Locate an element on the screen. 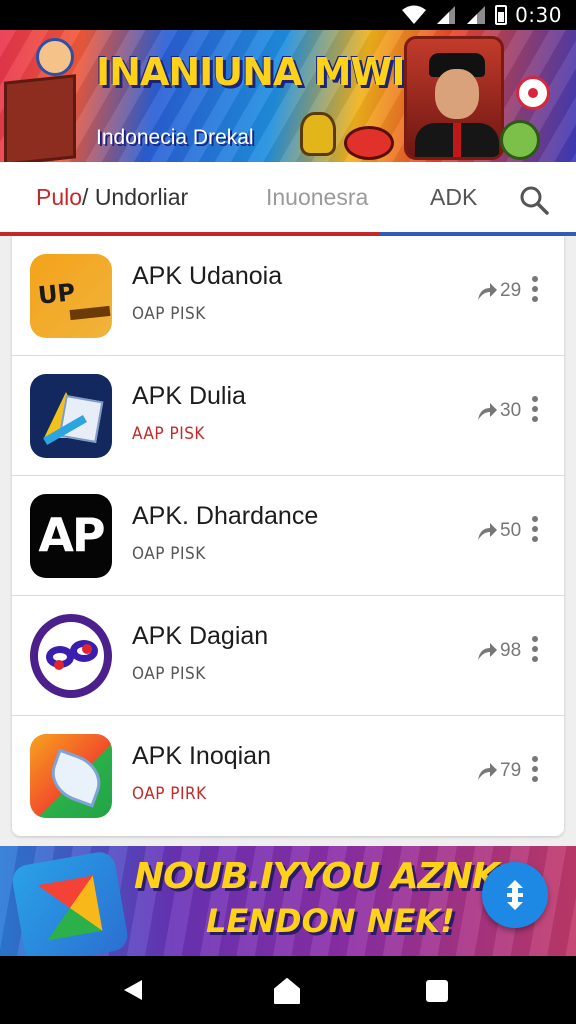  banner-tagline: LENDON NEK! is located at coordinates (330, 921).